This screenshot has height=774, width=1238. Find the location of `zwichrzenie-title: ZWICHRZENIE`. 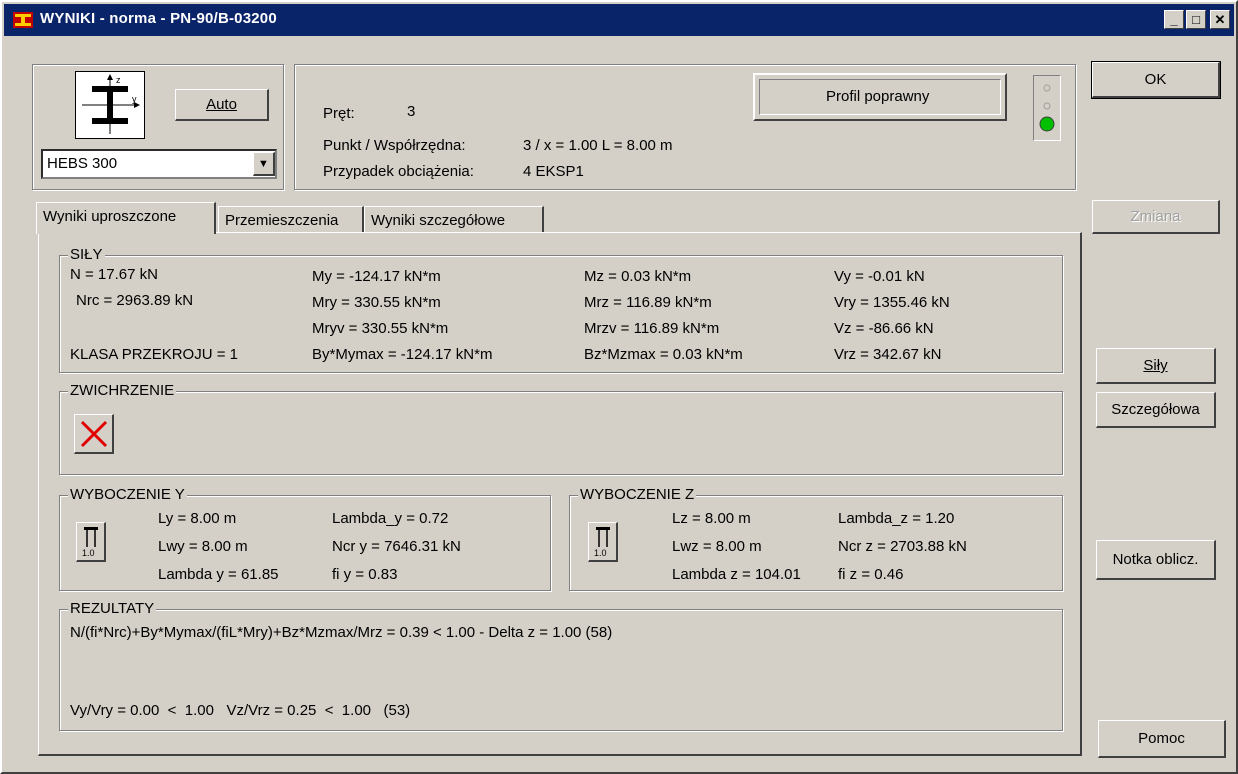

zwichrzenie-title: ZWICHRZENIE is located at coordinates (122, 390).